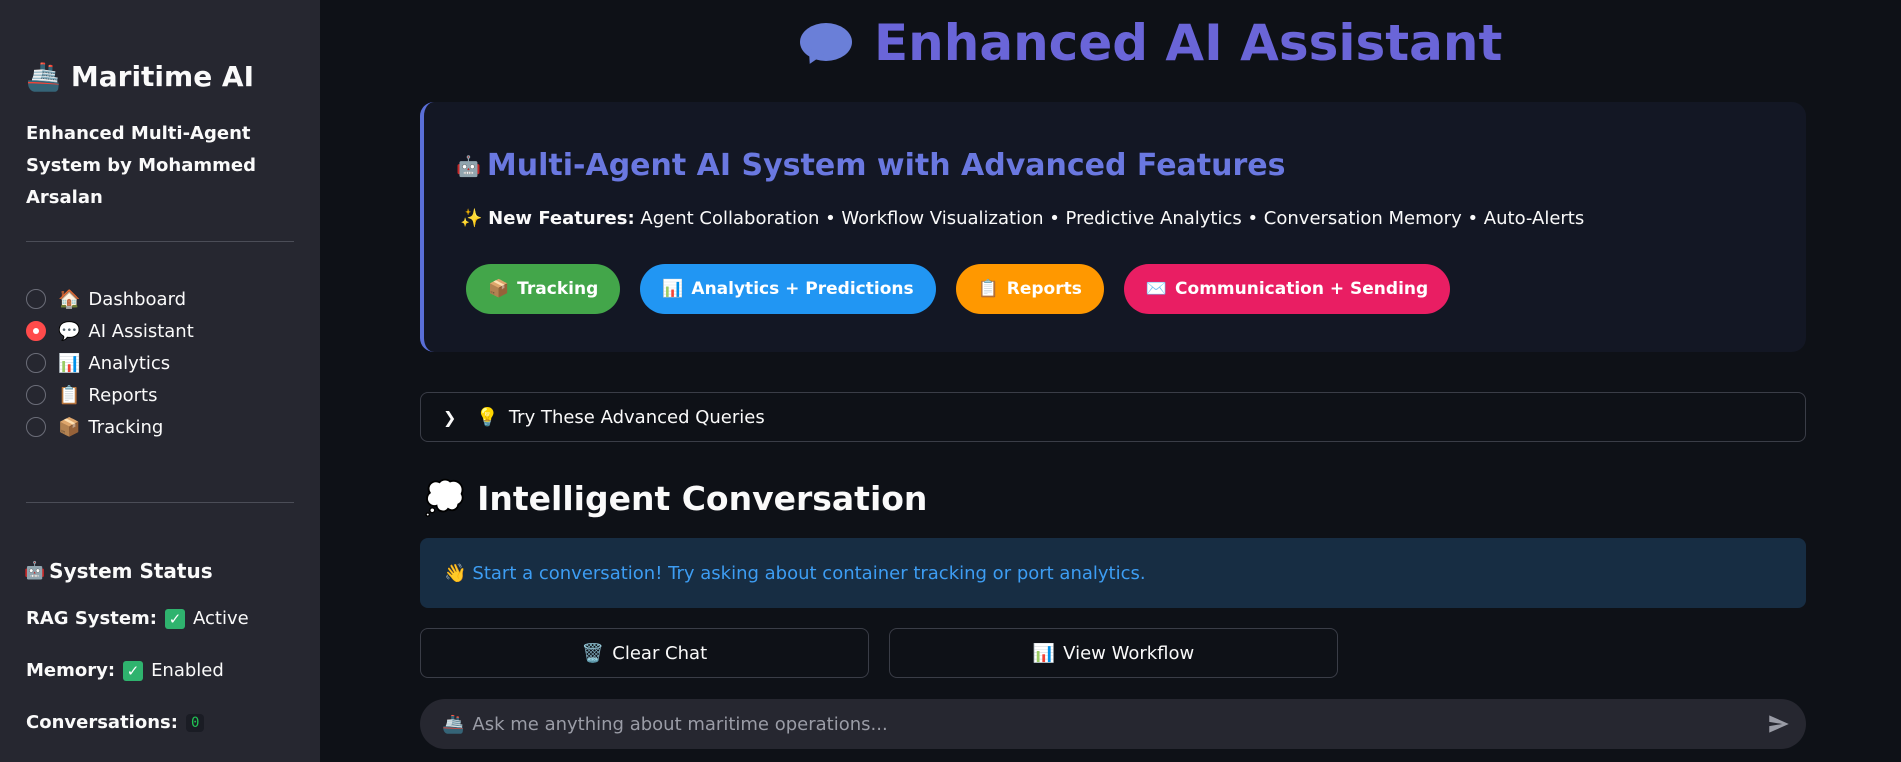 Image resolution: width=1901 pixels, height=762 pixels. What do you see at coordinates (187, 670) in the screenshot?
I see `status-memory-value: Enabled` at bounding box center [187, 670].